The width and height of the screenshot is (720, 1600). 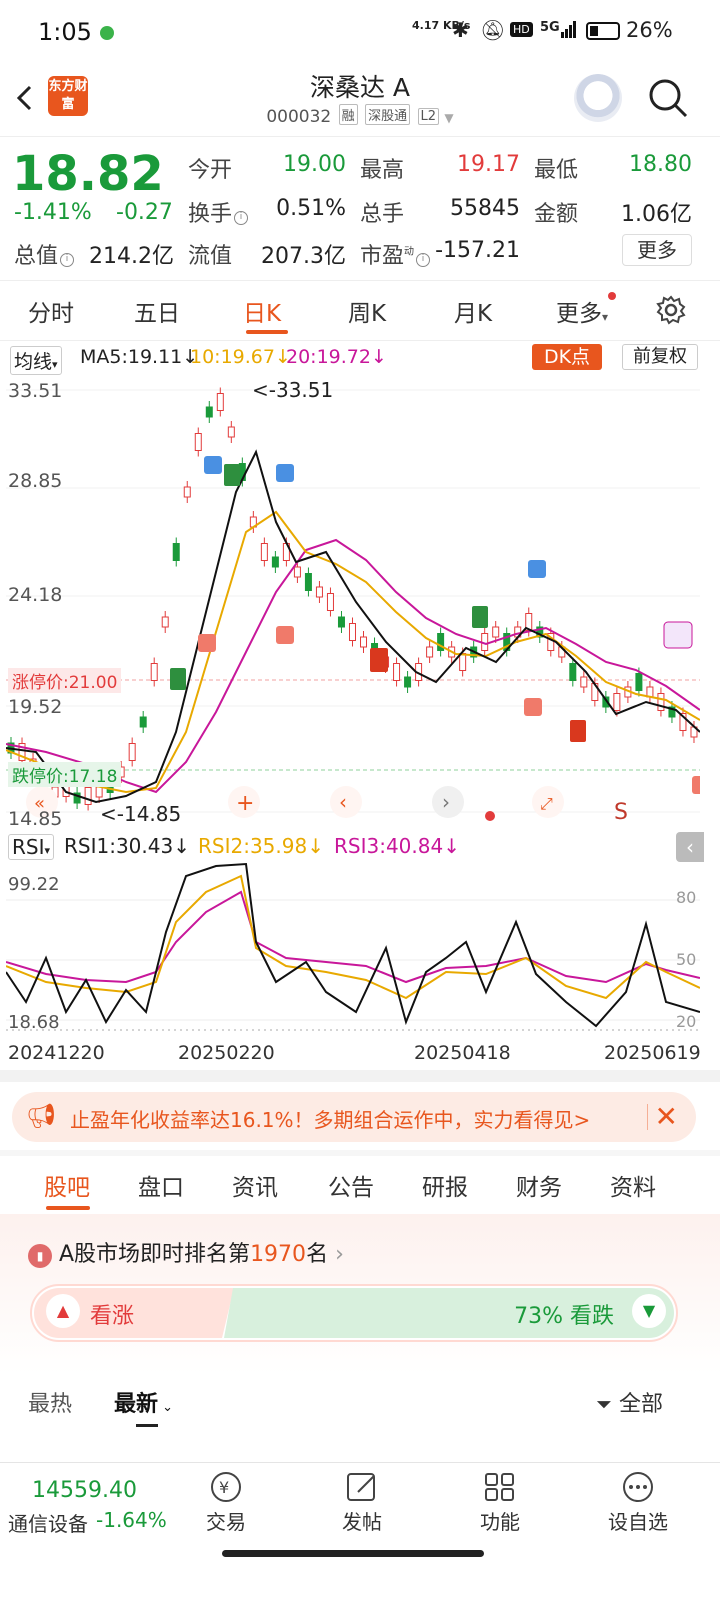 I want to click on notification-dot-icon, so click(x=107, y=33).